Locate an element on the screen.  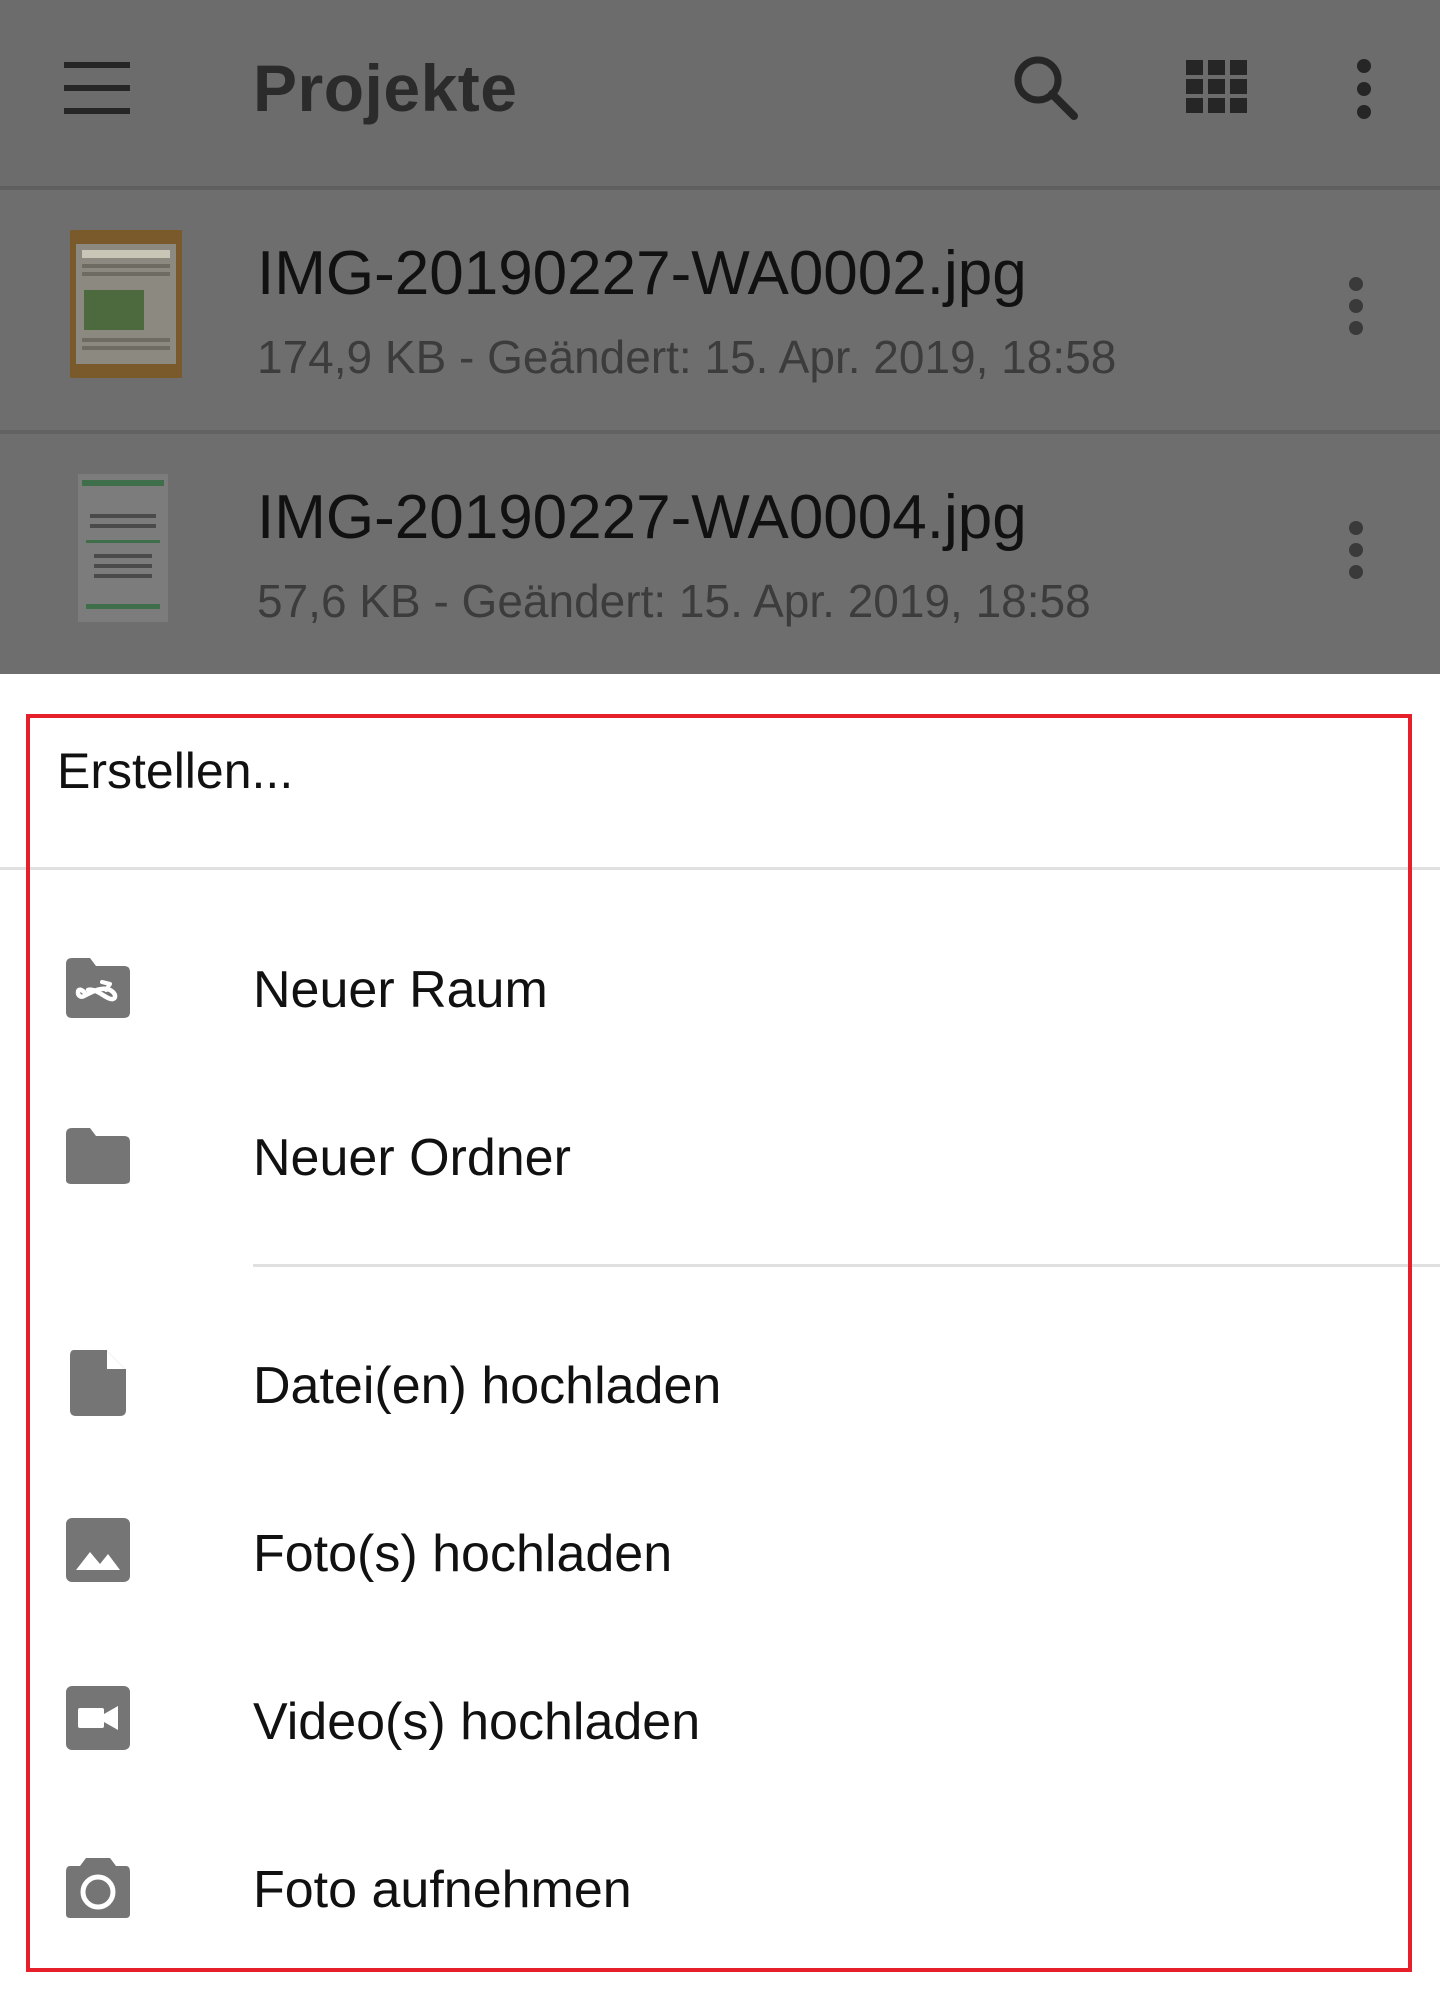
new-folder-label: Neuer Ordner is located at coordinates (412, 1158).